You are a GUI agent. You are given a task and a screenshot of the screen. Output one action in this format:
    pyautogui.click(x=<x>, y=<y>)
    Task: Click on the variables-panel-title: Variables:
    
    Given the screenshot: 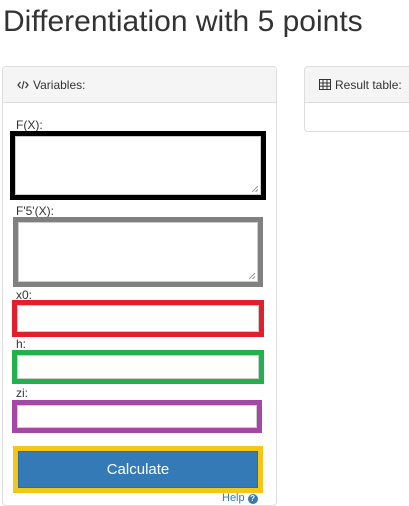 What is the action you would take?
    pyautogui.click(x=59, y=84)
    